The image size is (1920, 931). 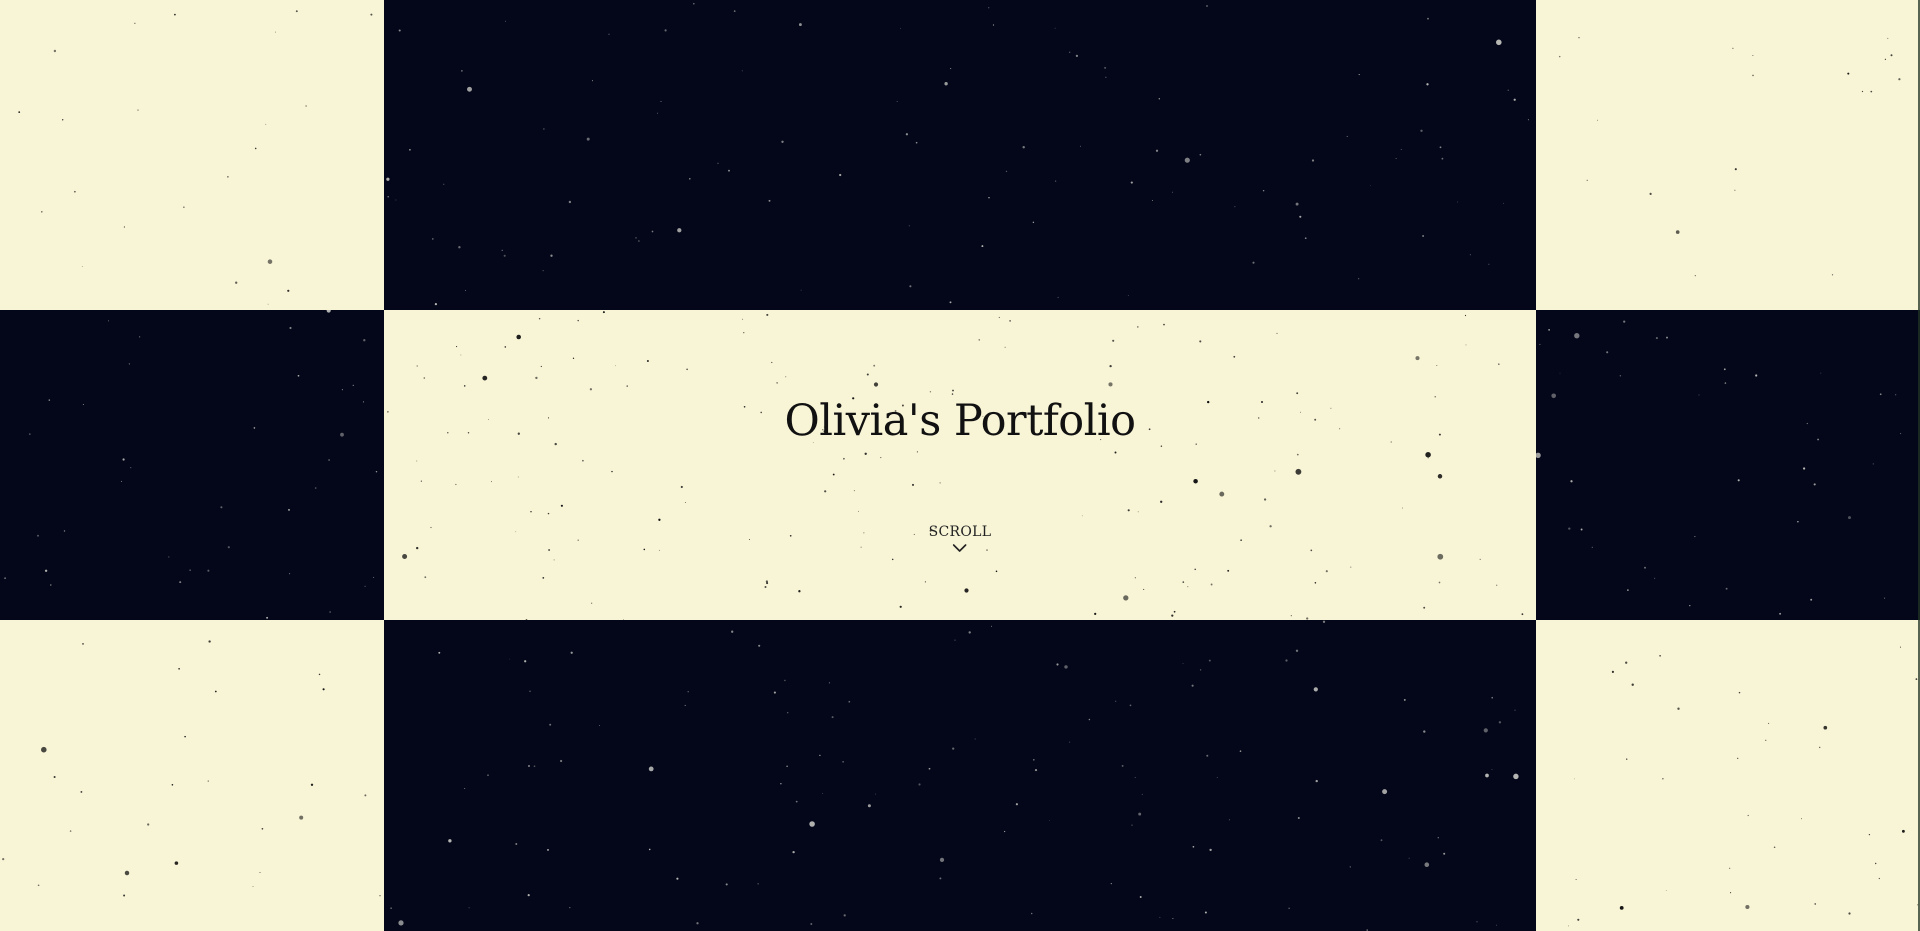 I want to click on star-field, so click(x=1729, y=157).